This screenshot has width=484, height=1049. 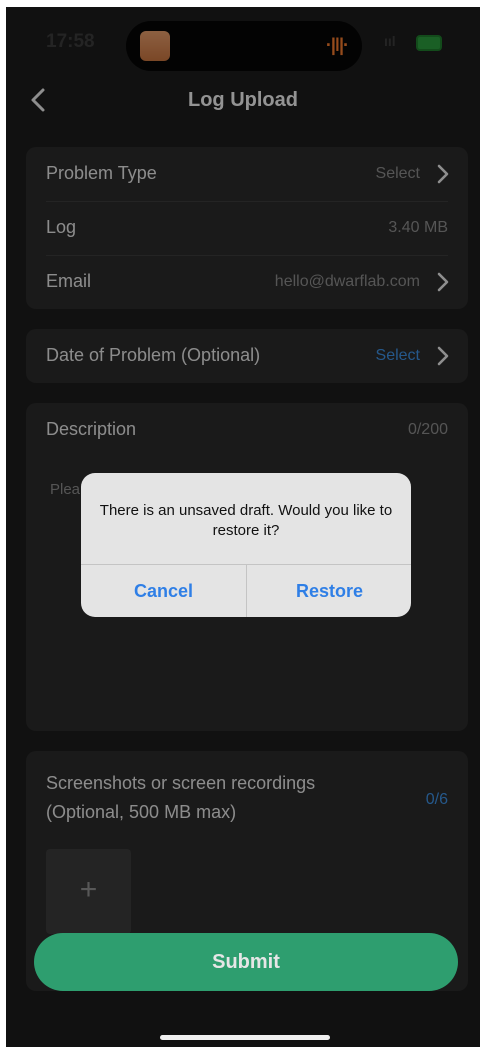 I want to click on cancel-button: Cancel, so click(x=163, y=591).